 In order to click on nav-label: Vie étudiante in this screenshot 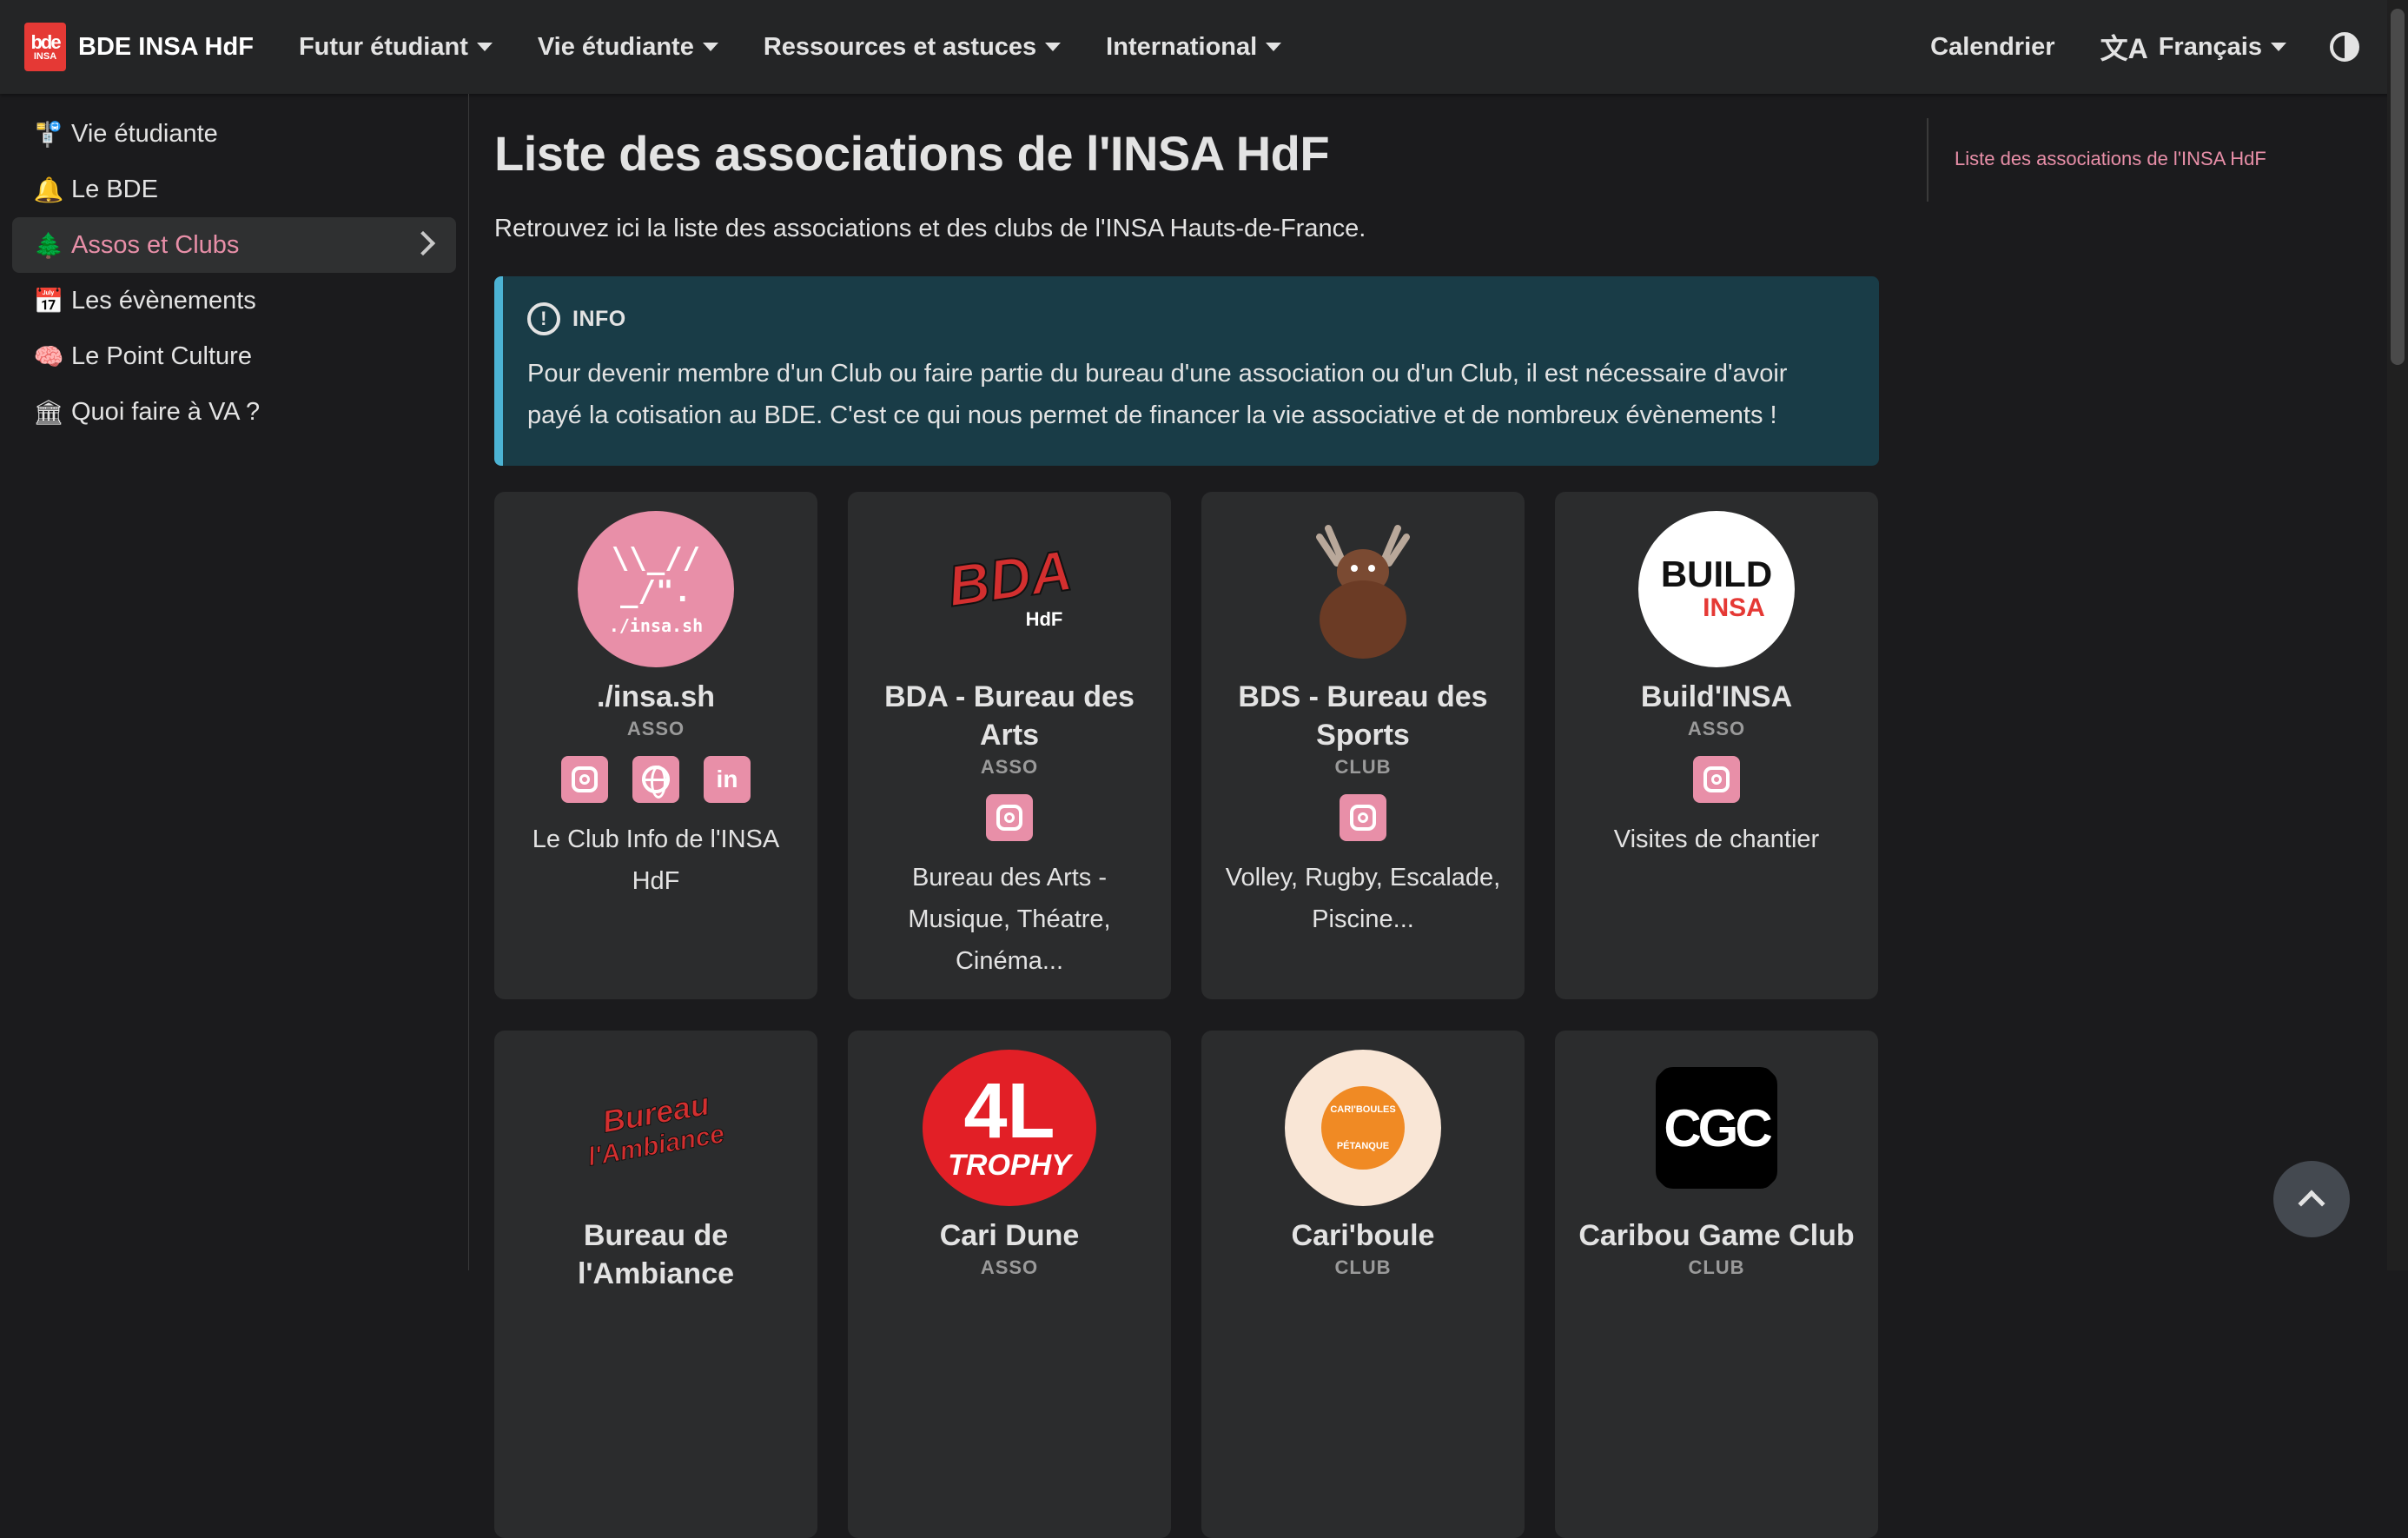, I will do `click(616, 46)`.